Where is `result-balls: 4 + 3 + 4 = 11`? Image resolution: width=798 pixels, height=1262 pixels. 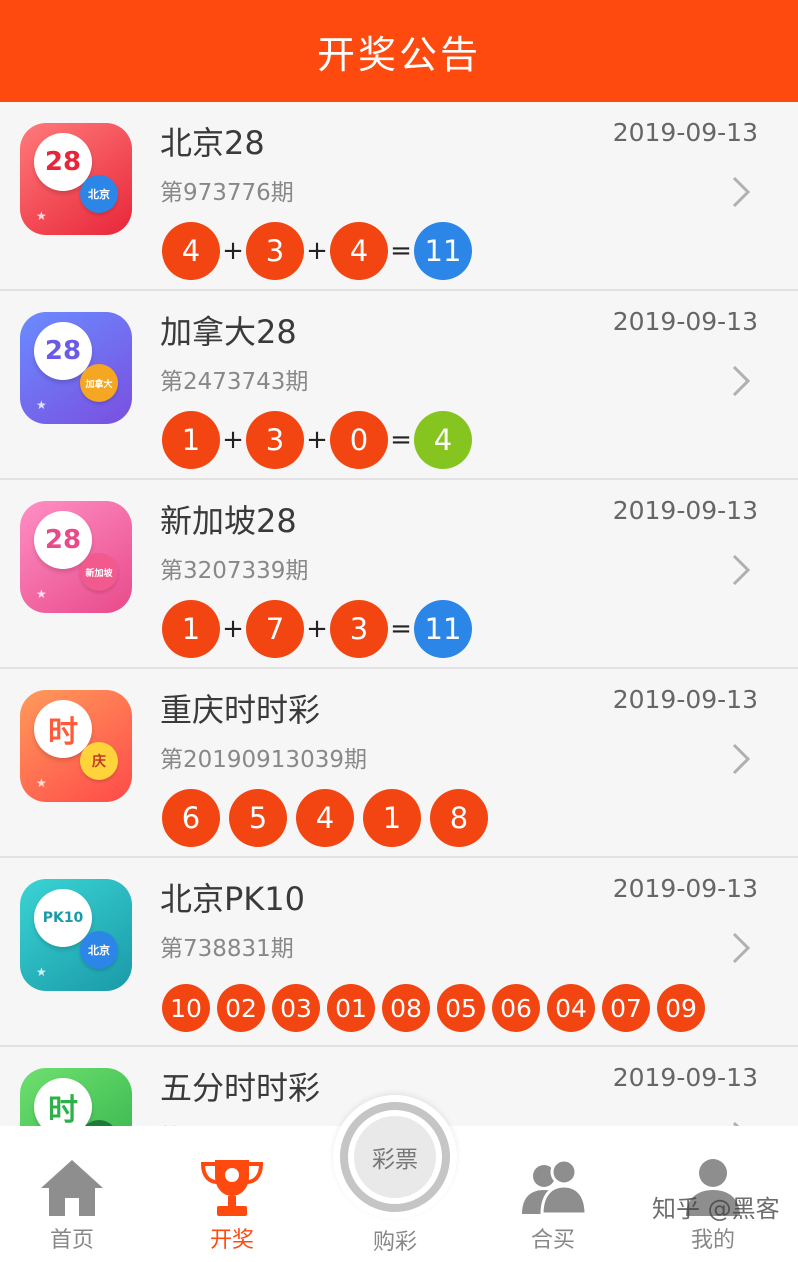
result-balls: 4 + 3 + 4 = 11 is located at coordinates (317, 251).